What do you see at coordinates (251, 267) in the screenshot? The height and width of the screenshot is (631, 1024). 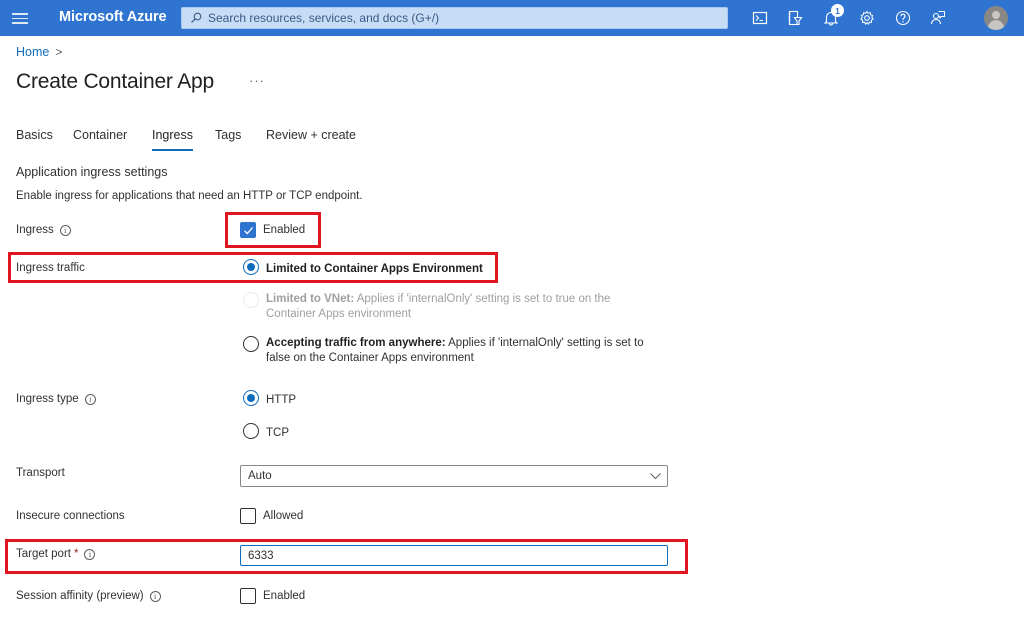 I see `ingress-traffic-radio-environment` at bounding box center [251, 267].